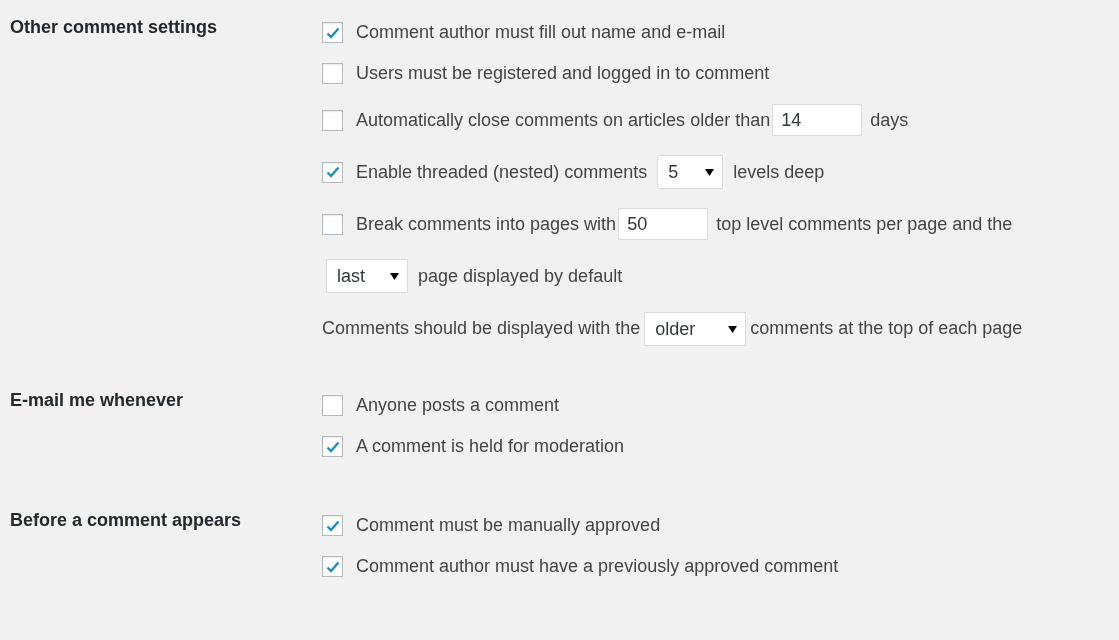 The height and width of the screenshot is (640, 1119). Describe the element at coordinates (114, 27) in the screenshot. I see `section-label: Other comment settings` at that location.